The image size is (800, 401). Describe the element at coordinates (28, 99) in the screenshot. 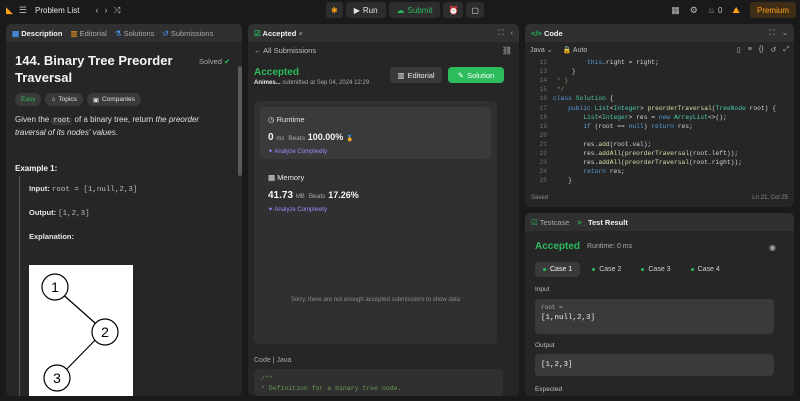

I see `difficulty-chip: Easy` at that location.